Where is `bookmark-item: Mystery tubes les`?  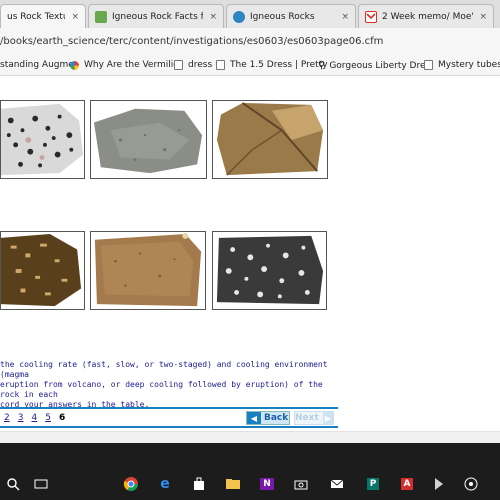 bookmark-item: Mystery tubes les is located at coordinates (462, 65).